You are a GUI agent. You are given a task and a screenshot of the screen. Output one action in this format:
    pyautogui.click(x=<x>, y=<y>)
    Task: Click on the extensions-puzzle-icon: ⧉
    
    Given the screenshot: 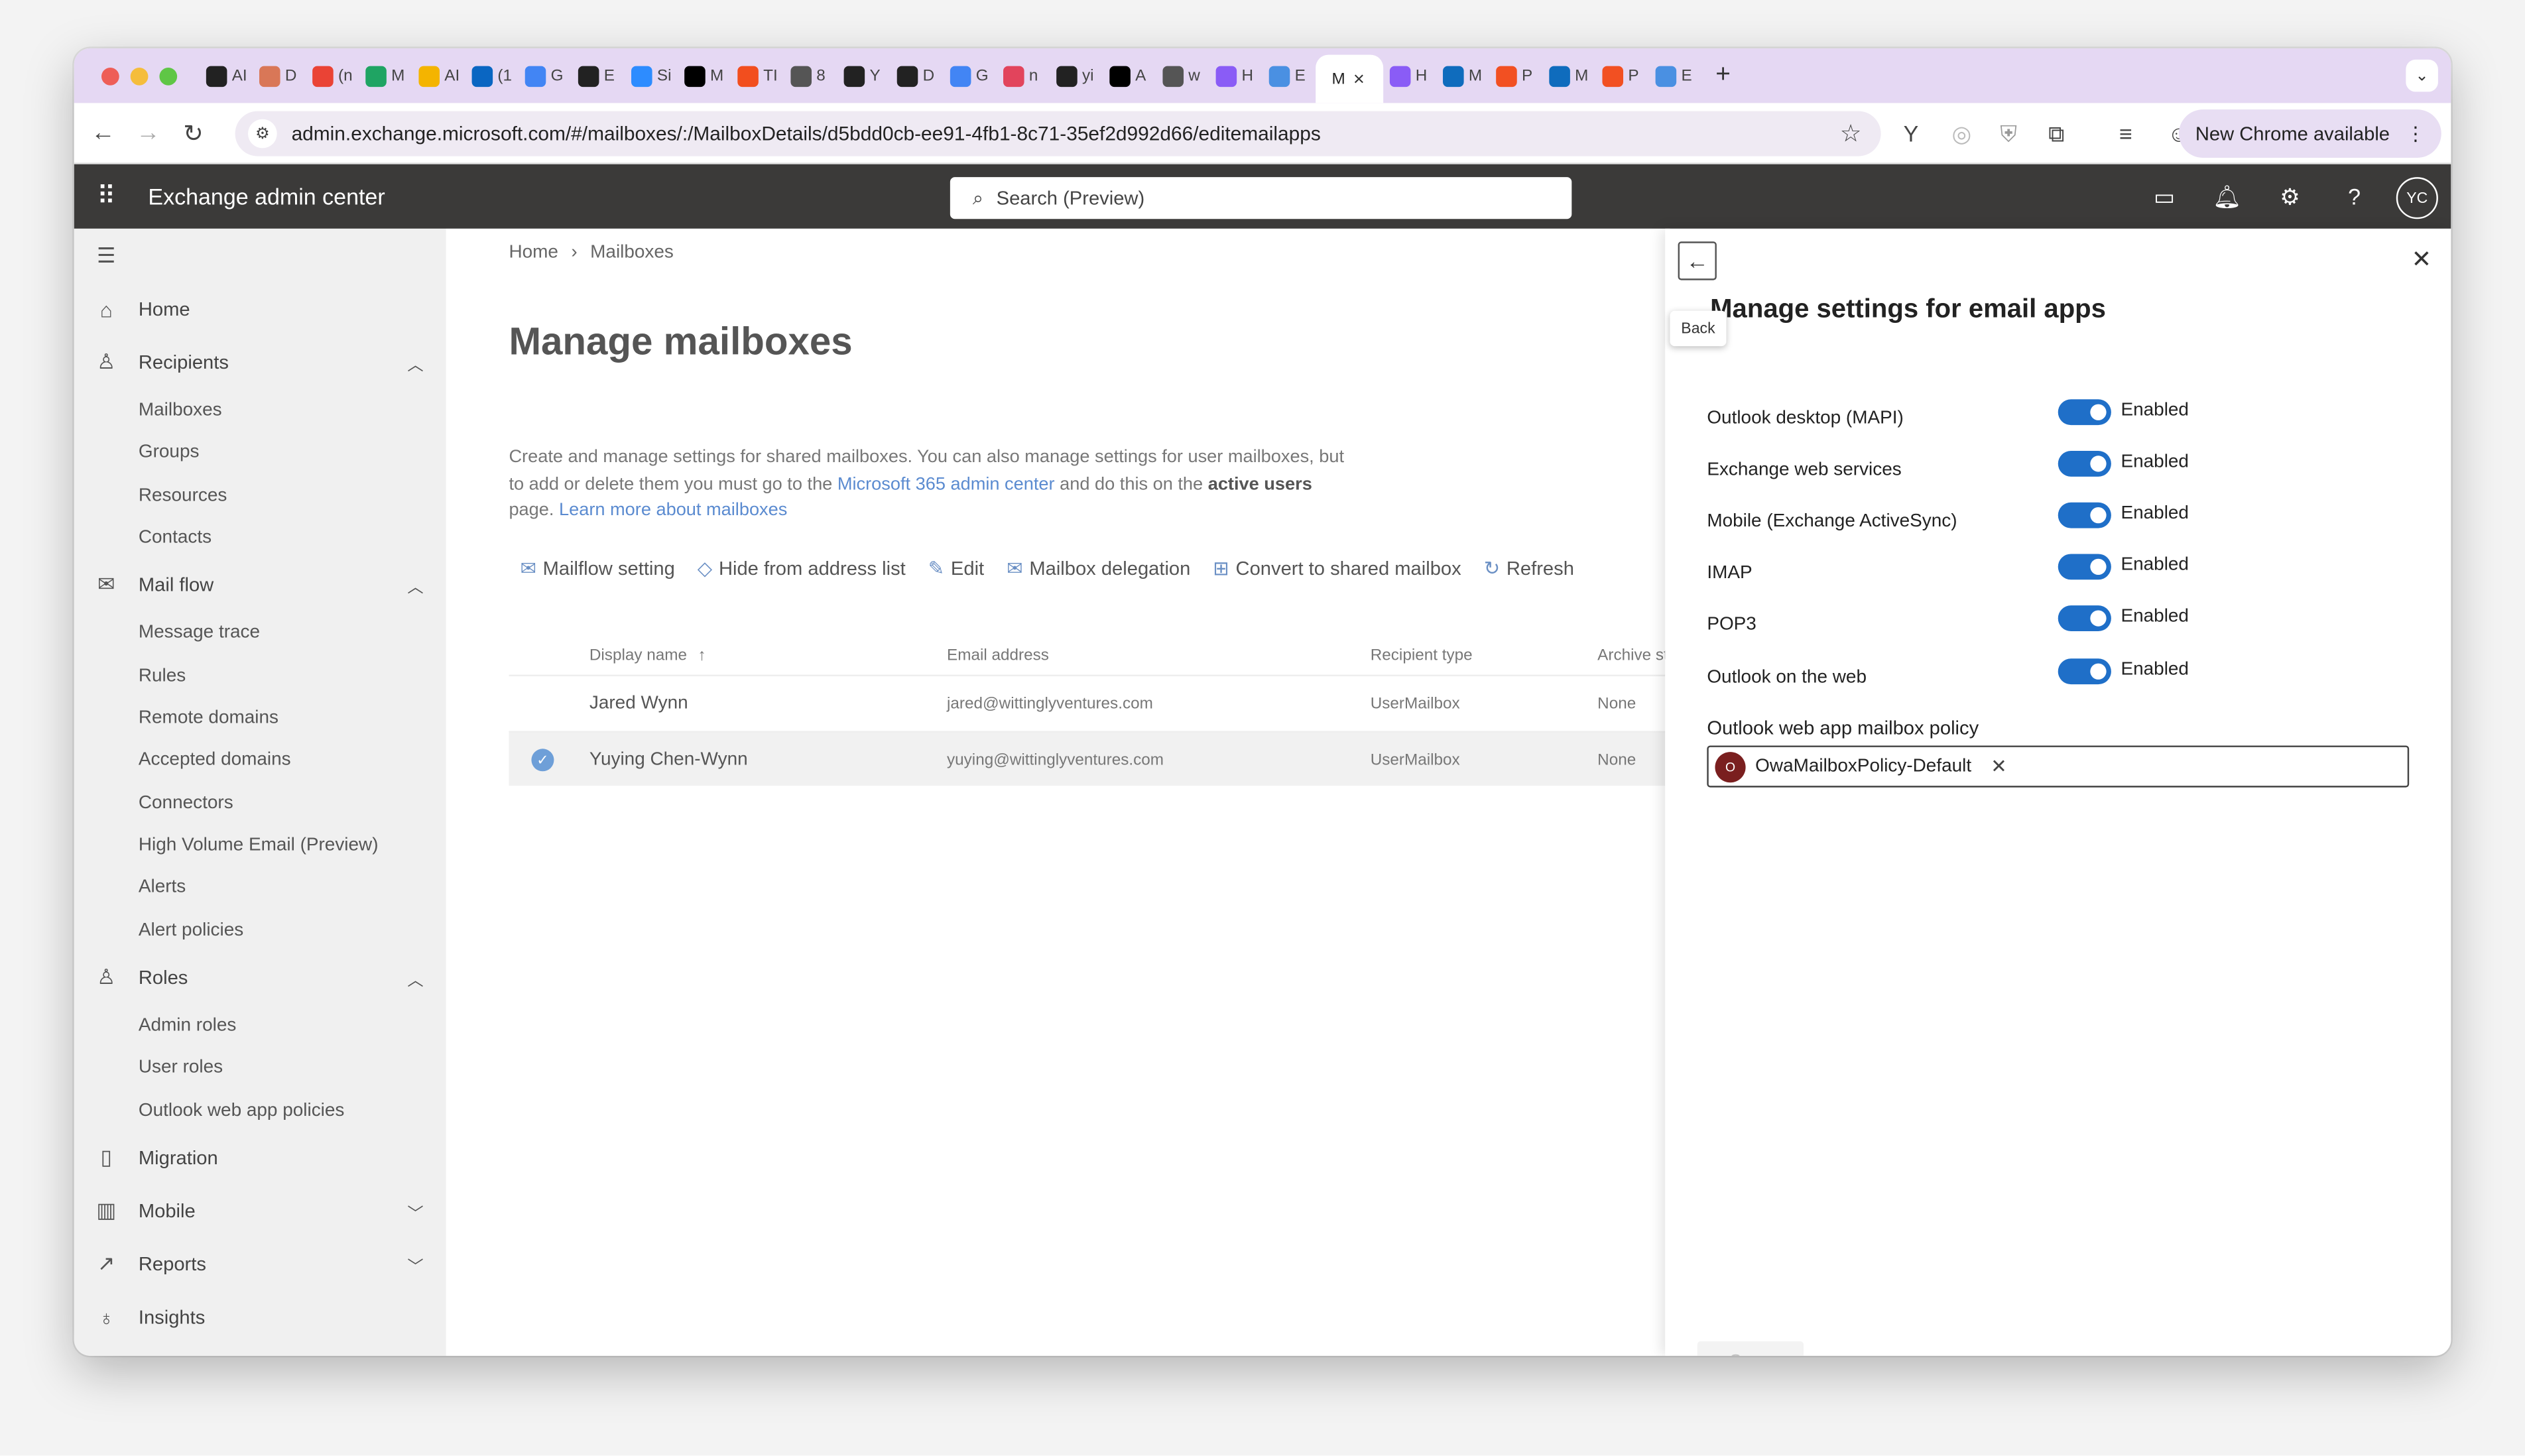 What is the action you would take?
    pyautogui.click(x=2056, y=133)
    